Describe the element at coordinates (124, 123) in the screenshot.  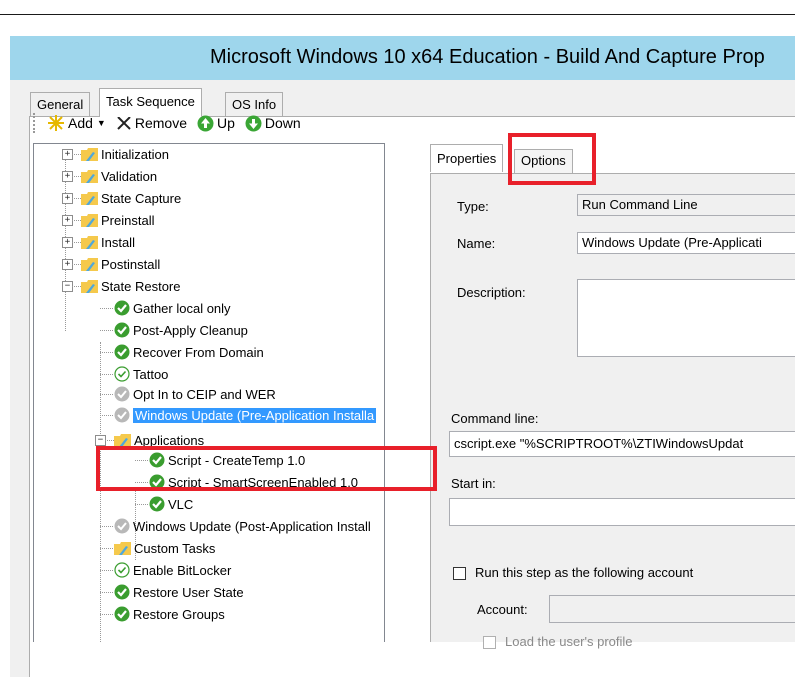
I see `remove-x-icon` at that location.